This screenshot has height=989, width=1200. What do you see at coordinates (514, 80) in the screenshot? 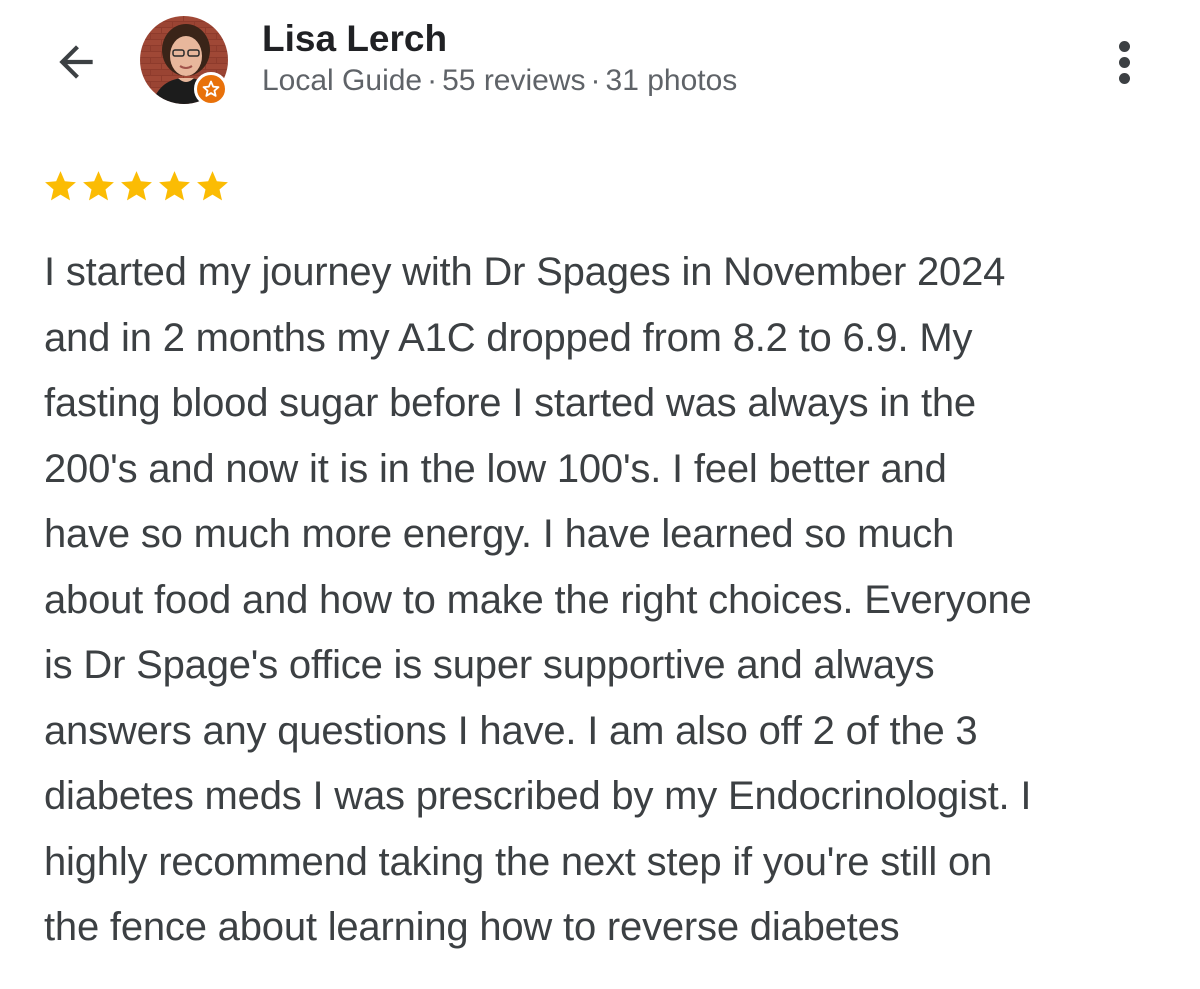
I see `review-count: 55 reviews` at bounding box center [514, 80].